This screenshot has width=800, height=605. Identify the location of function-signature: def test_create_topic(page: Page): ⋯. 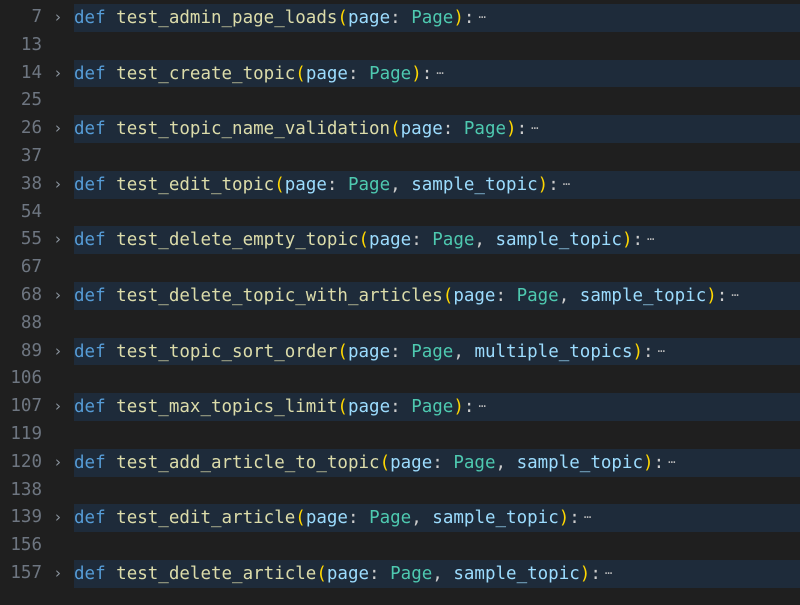
(437, 73).